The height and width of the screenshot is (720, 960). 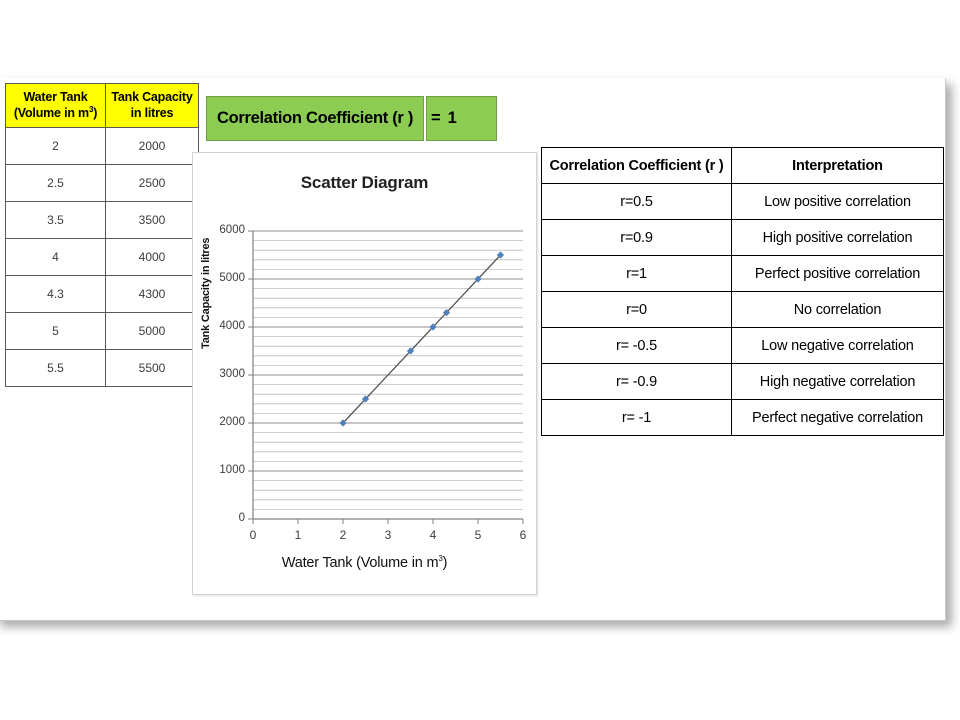 I want to click on header-capacity-line1: Tank Capacity, so click(x=152, y=97).